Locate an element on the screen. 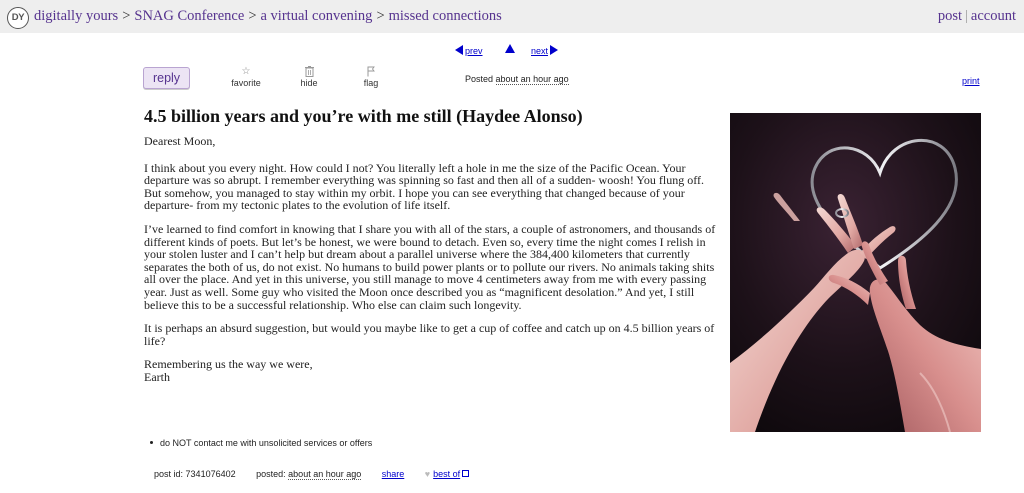  favorite-button: ☆ favorite is located at coordinates (246, 77).